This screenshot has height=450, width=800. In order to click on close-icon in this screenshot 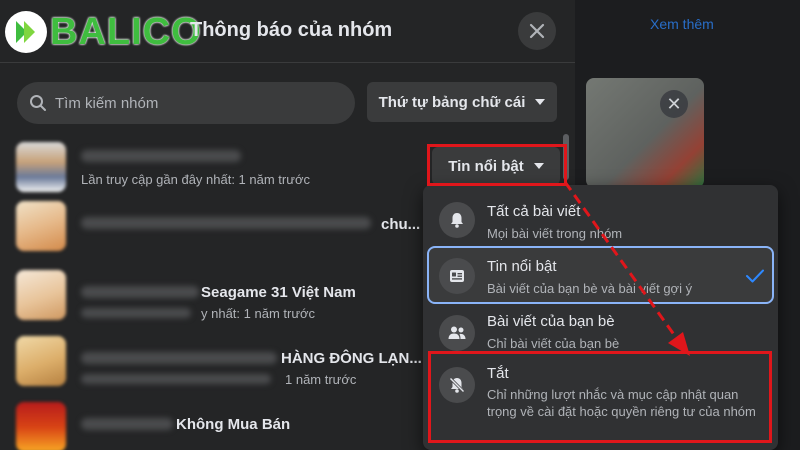, I will do `click(537, 31)`.